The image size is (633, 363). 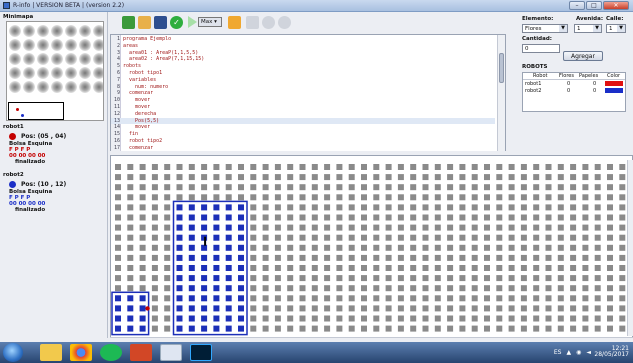 What do you see at coordinates (192, 22) in the screenshot?
I see `play-icon` at bounding box center [192, 22].